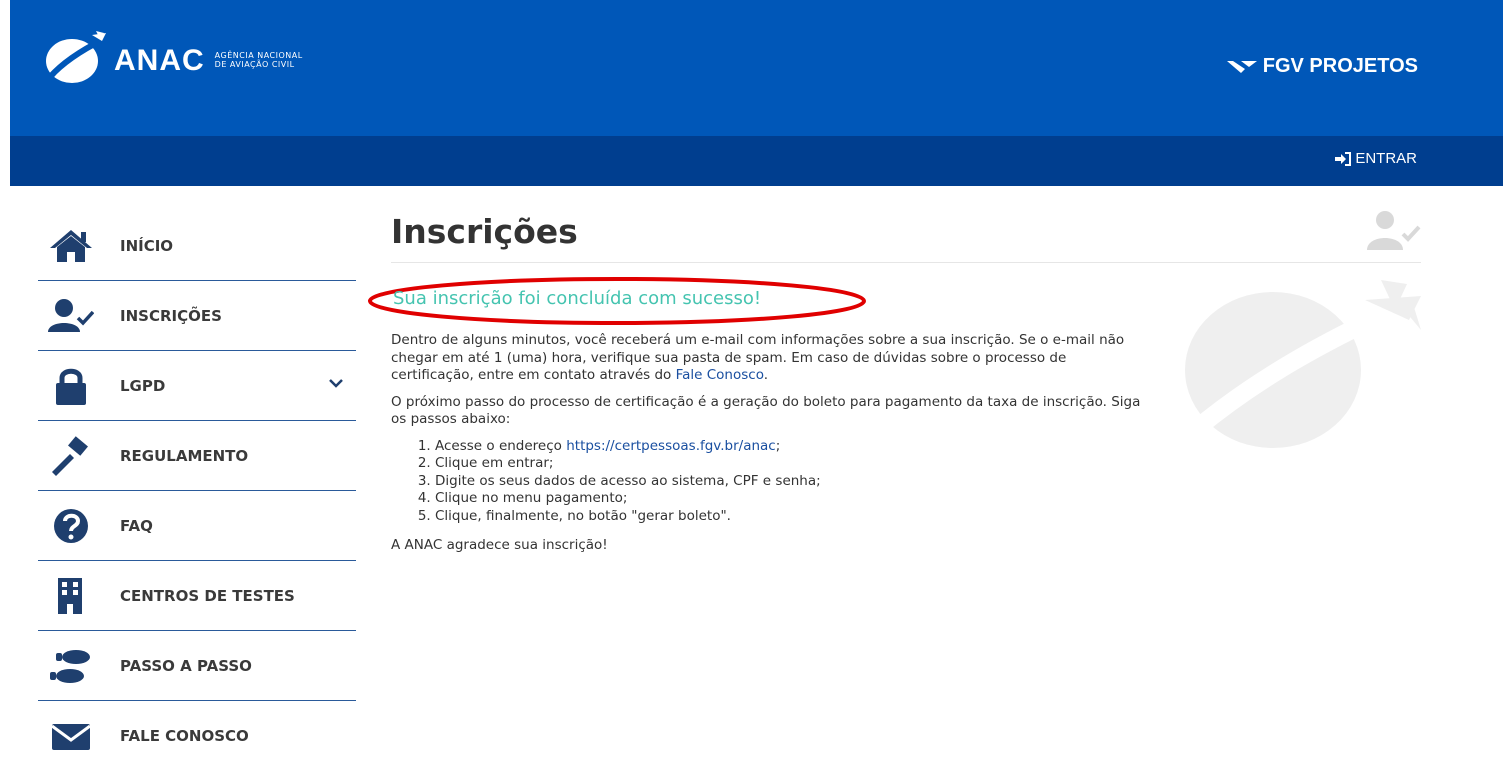  What do you see at coordinates (159, 60) in the screenshot?
I see `logo-name: ANAC` at bounding box center [159, 60].